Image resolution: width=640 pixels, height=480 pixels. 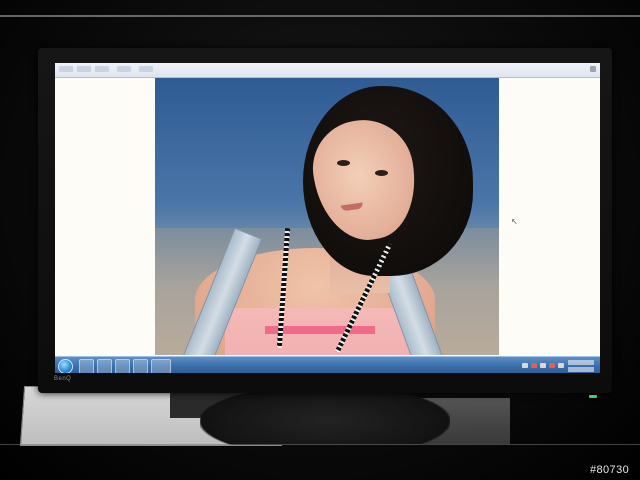 I want to click on start-orb-icon, so click(x=65, y=366).